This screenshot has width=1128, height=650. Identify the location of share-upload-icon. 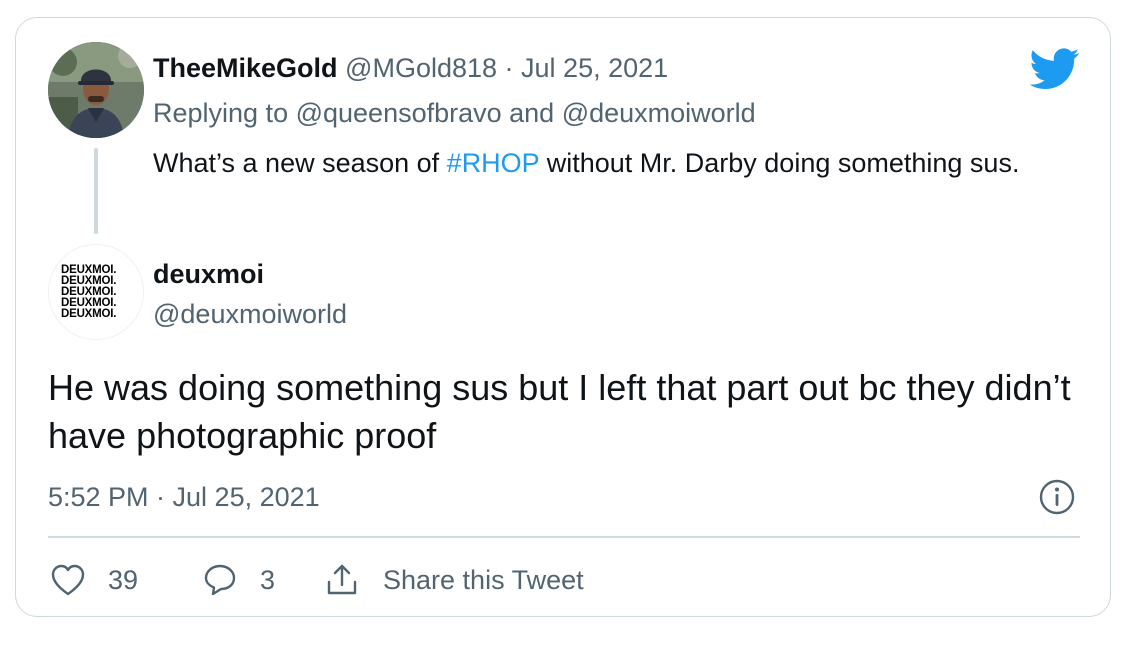
(342, 579).